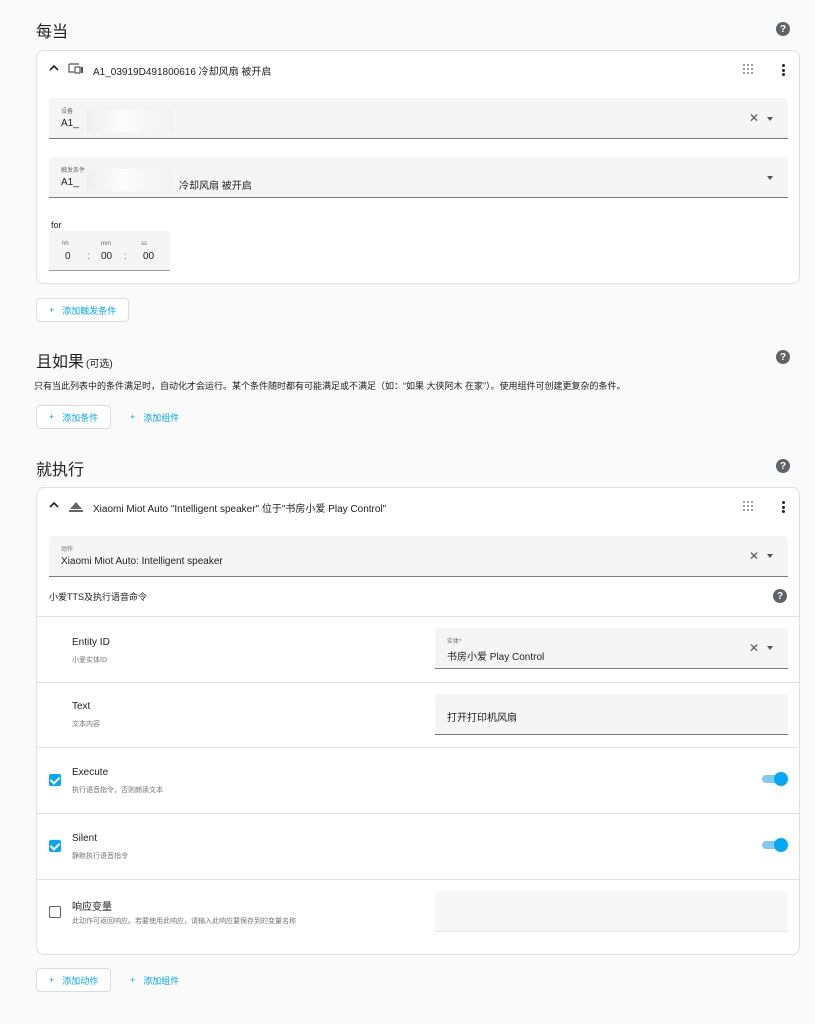 The height and width of the screenshot is (1024, 815). Describe the element at coordinates (454, 642) in the screenshot. I see `entity-select-label: 实体*` at that location.